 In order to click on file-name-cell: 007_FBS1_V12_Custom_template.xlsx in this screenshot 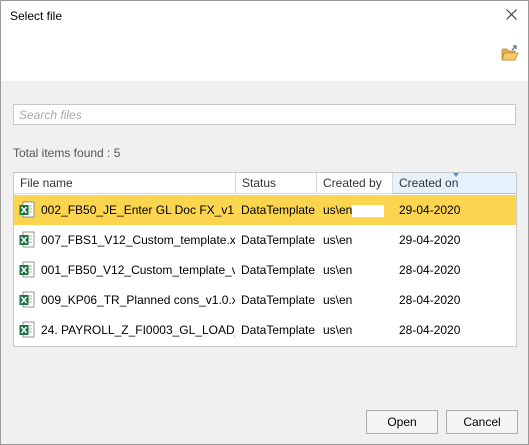, I will do `click(138, 240)`.